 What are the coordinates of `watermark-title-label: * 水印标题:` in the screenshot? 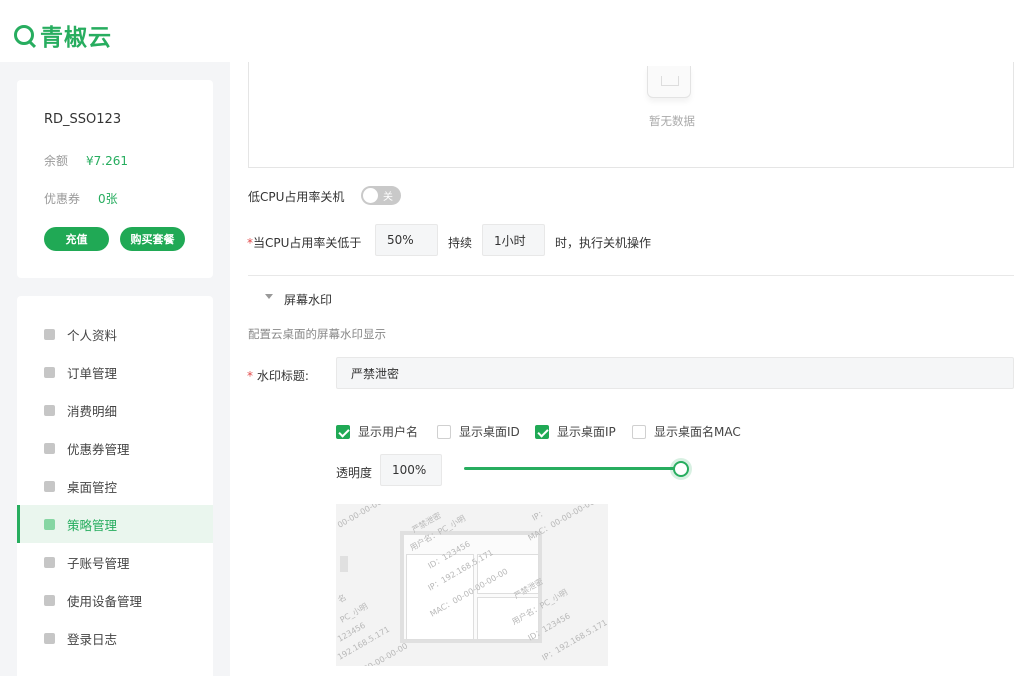 It's located at (278, 375).